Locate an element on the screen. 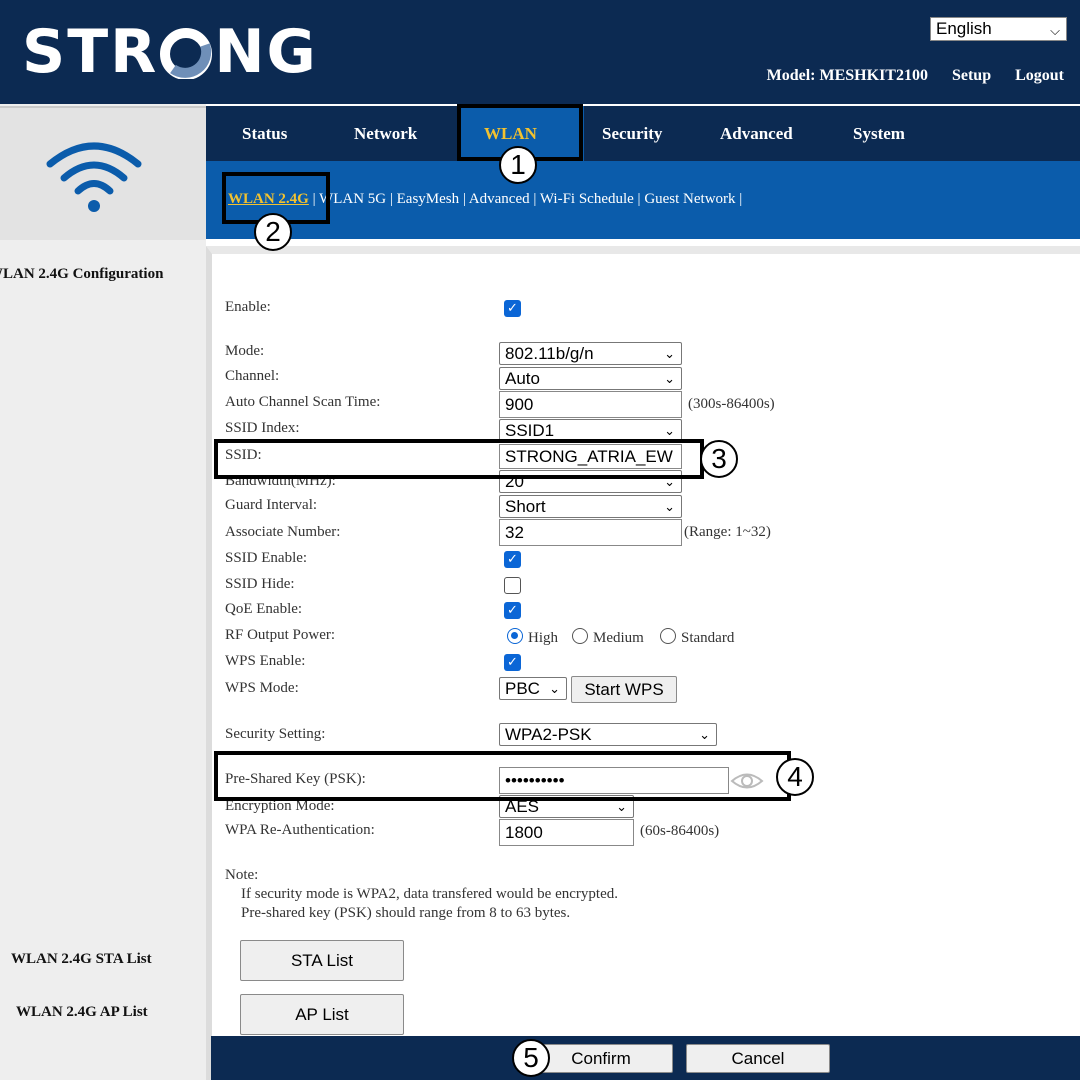 The width and height of the screenshot is (1080, 1080). scan-time-input: 900 is located at coordinates (590, 404).